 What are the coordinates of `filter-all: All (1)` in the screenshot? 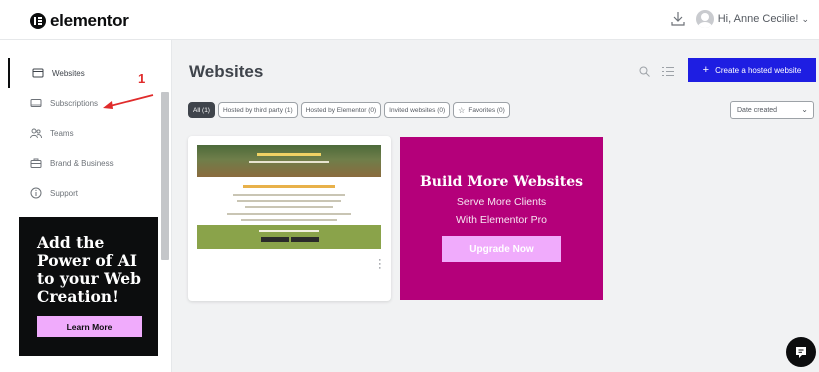 It's located at (201, 110).